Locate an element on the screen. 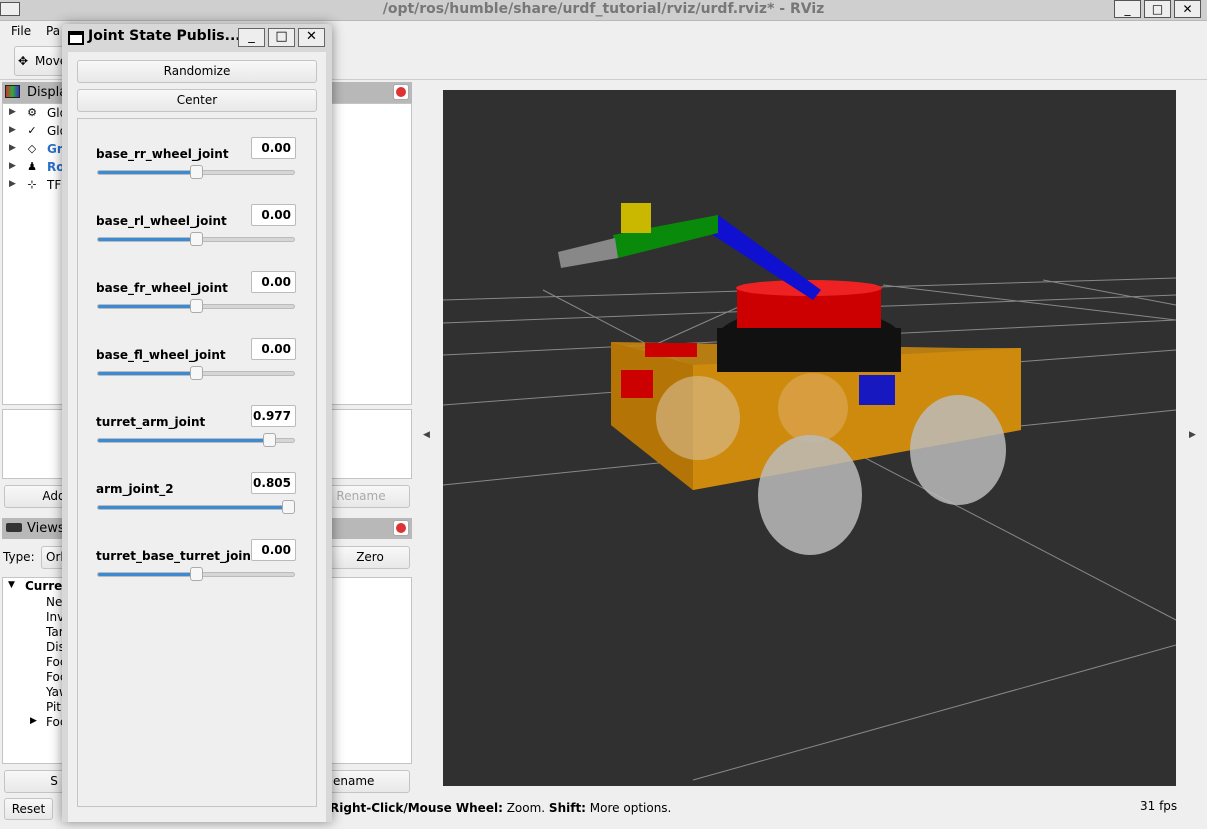 The height and width of the screenshot is (829, 1207). joint-name: turret_base_turret_joint is located at coordinates (176, 556).